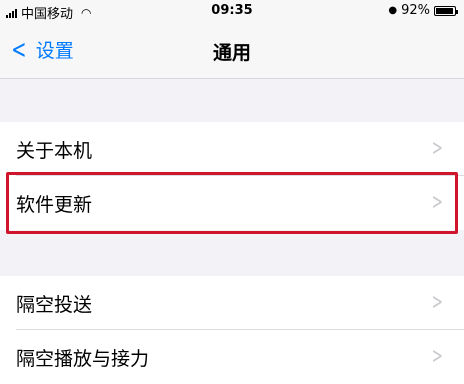  What do you see at coordinates (232, 357) in the screenshot?
I see `list-item-airplay-handoff: 隔空播放与接力 >` at bounding box center [232, 357].